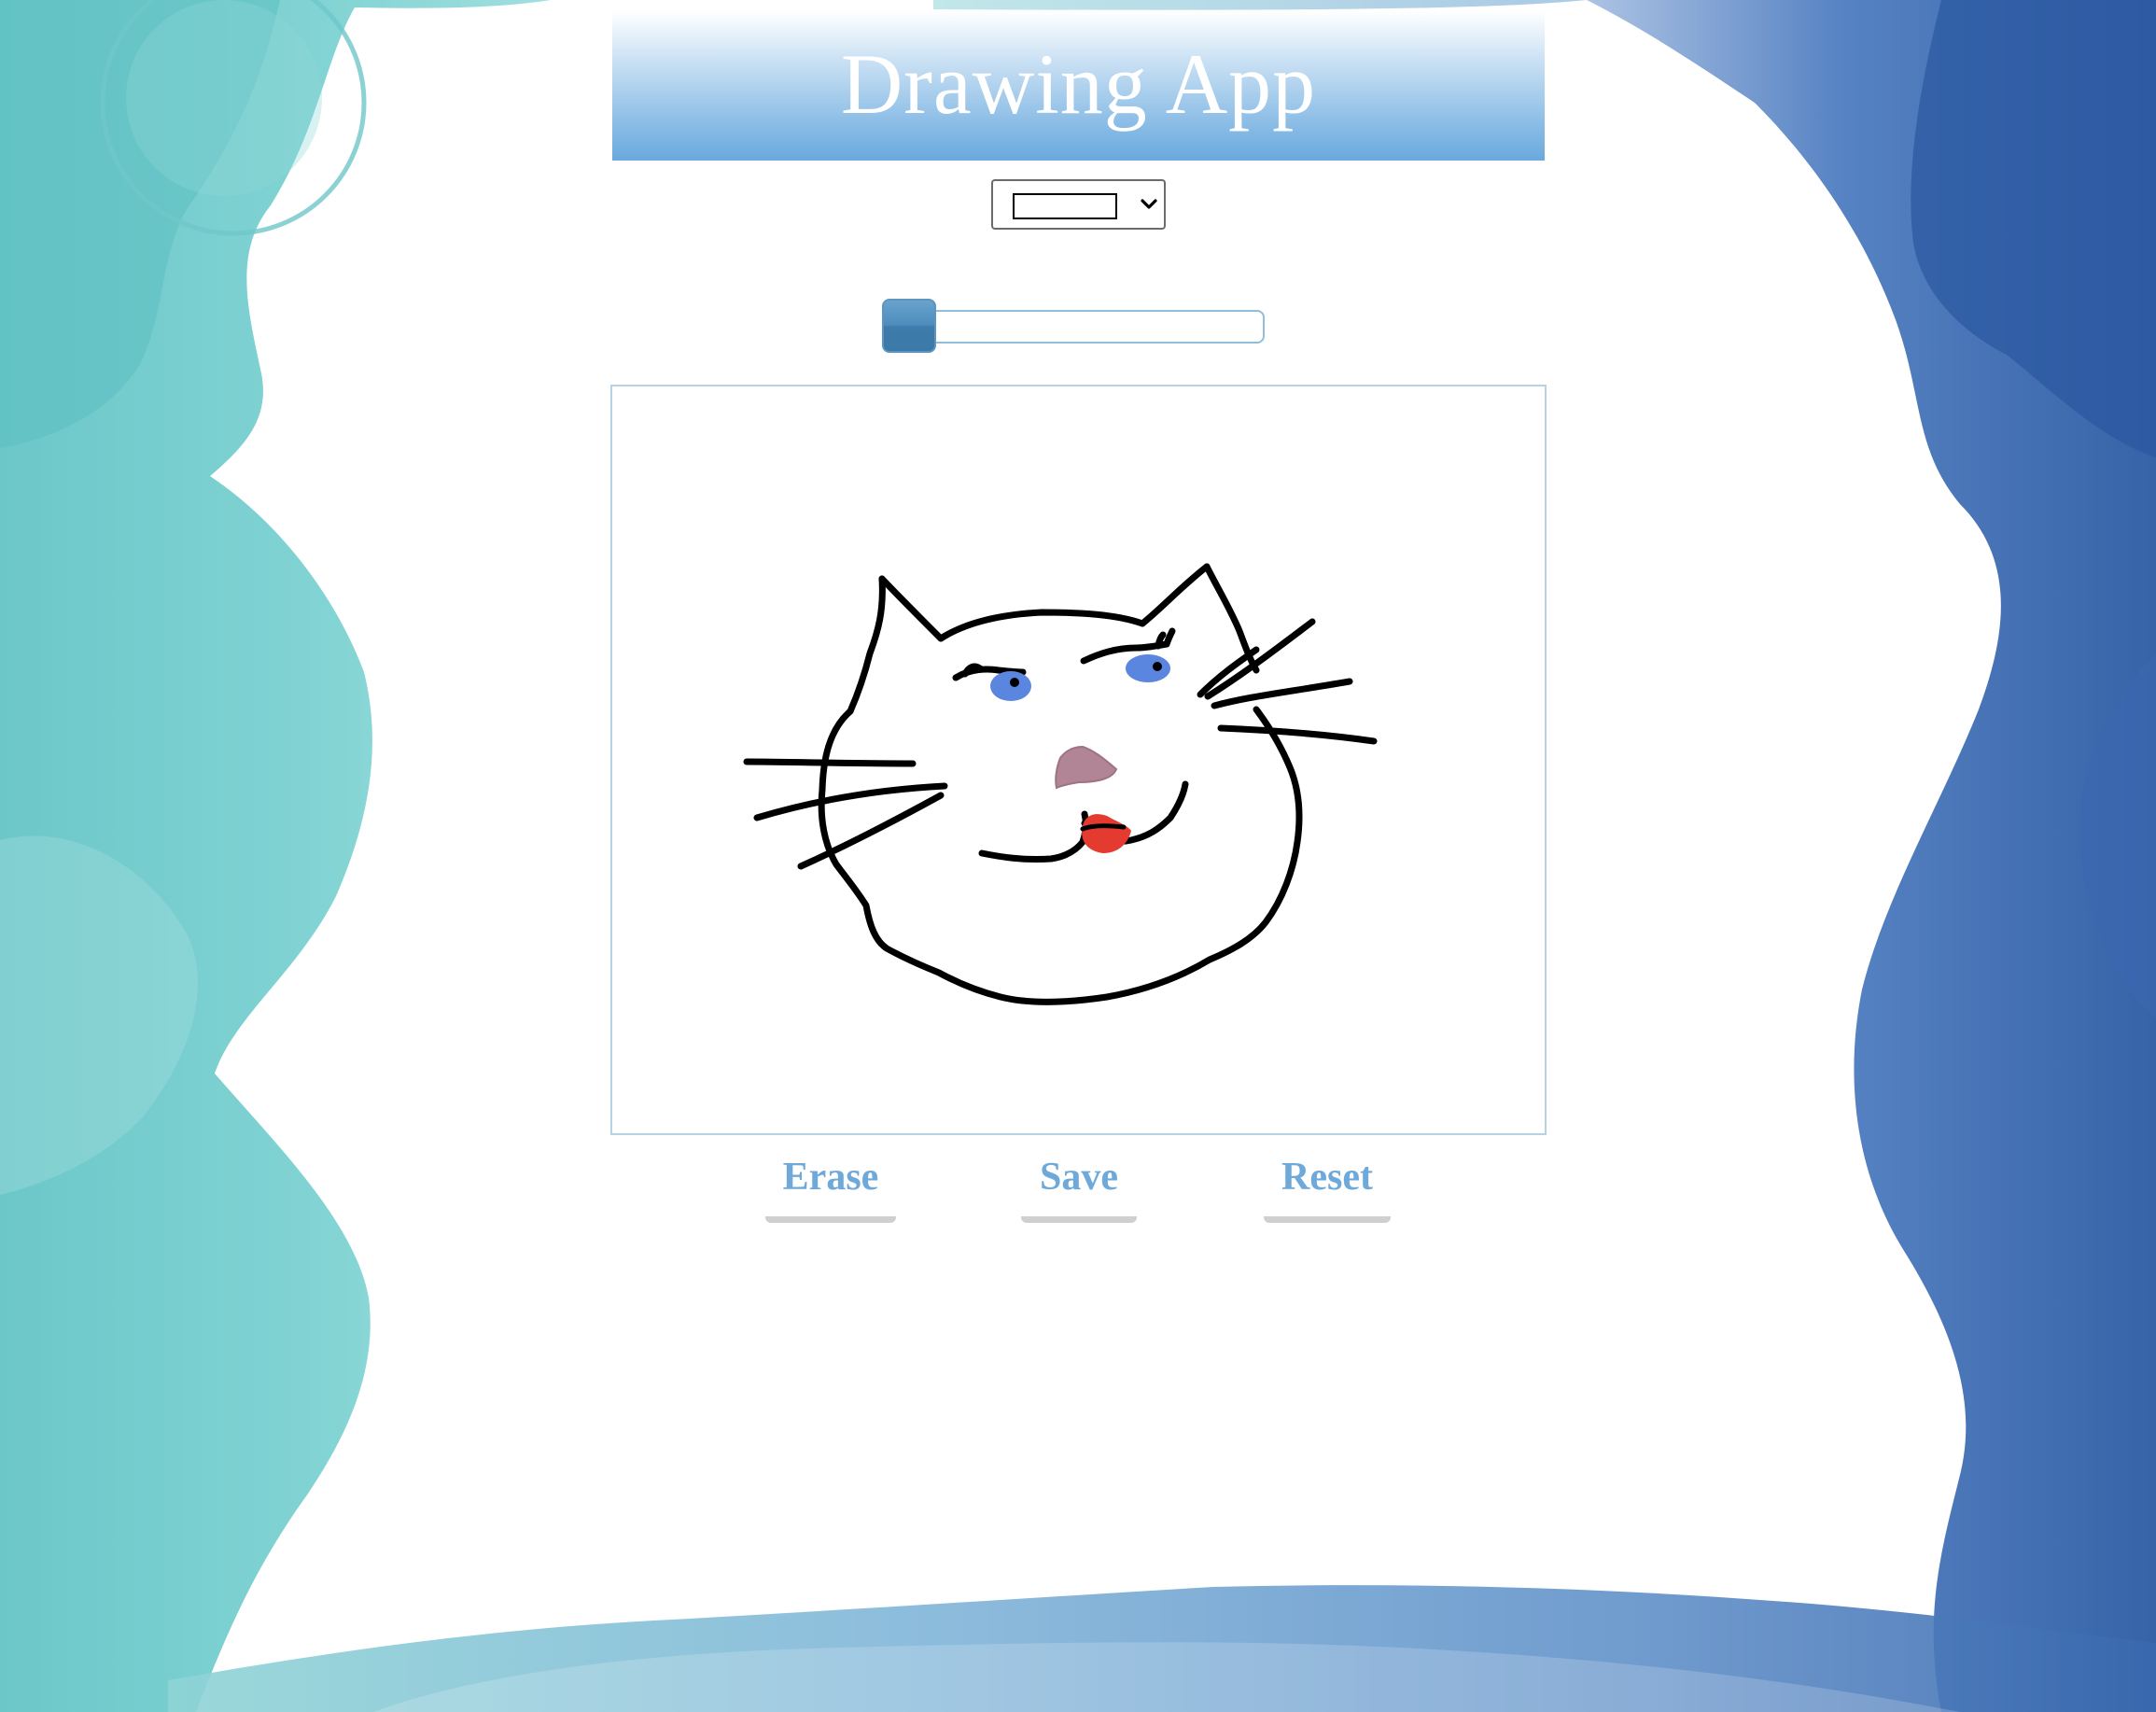 The image size is (2156, 1712). I want to click on brush-size-slider, so click(1074, 325).